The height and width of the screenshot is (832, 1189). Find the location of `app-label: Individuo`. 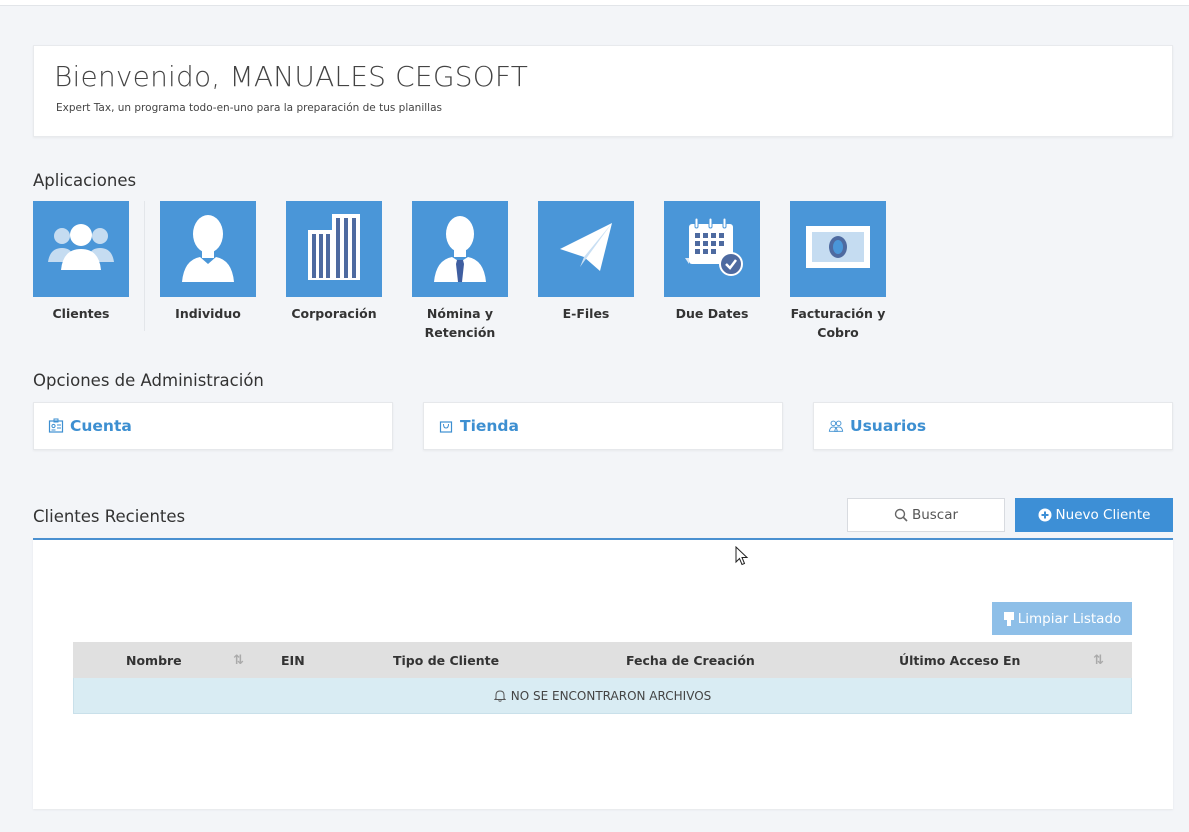

app-label: Individuo is located at coordinates (208, 313).